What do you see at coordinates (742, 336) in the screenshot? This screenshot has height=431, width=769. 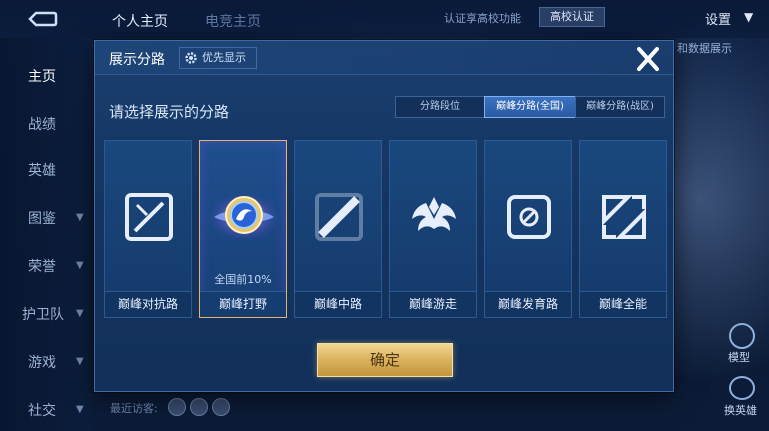 I see `model-icon` at bounding box center [742, 336].